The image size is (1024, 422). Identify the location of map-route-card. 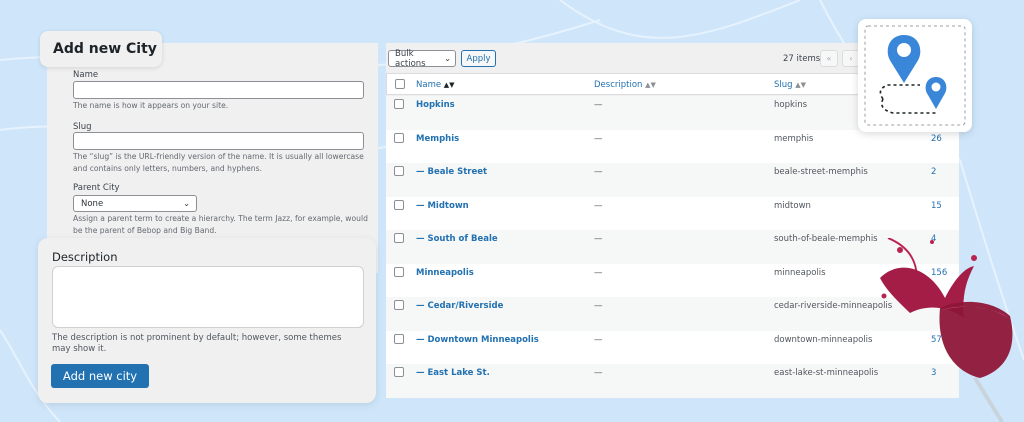
(915, 75).